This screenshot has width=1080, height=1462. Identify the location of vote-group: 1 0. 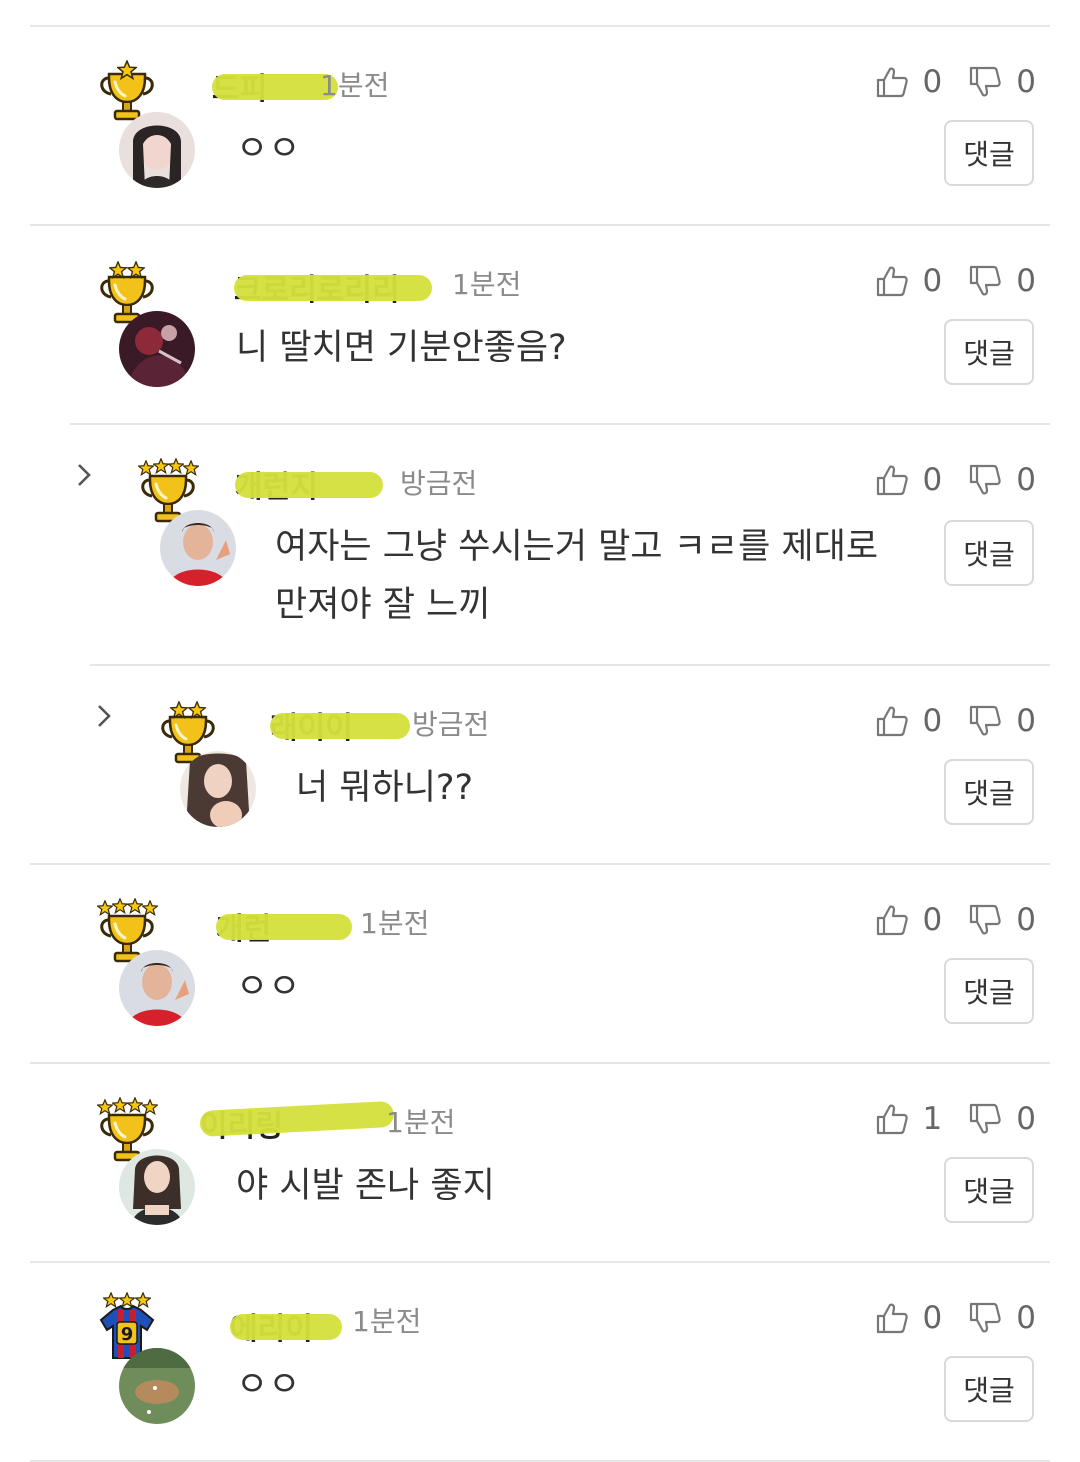
(955, 1119).